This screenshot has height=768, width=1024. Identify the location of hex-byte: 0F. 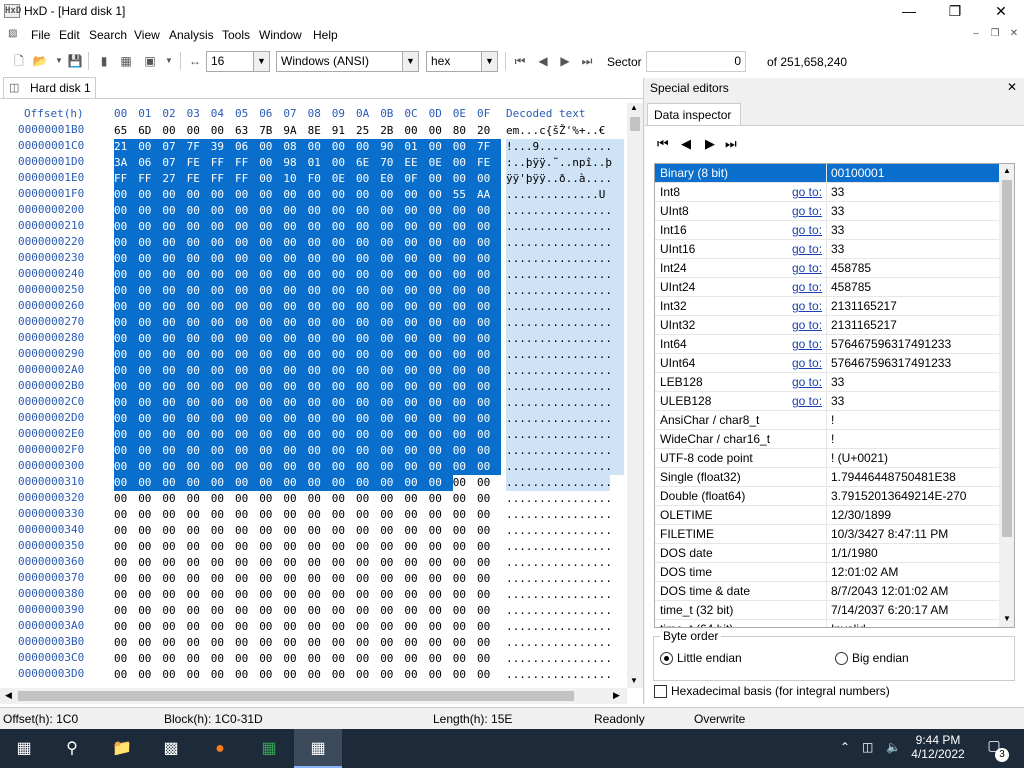
(416, 179).